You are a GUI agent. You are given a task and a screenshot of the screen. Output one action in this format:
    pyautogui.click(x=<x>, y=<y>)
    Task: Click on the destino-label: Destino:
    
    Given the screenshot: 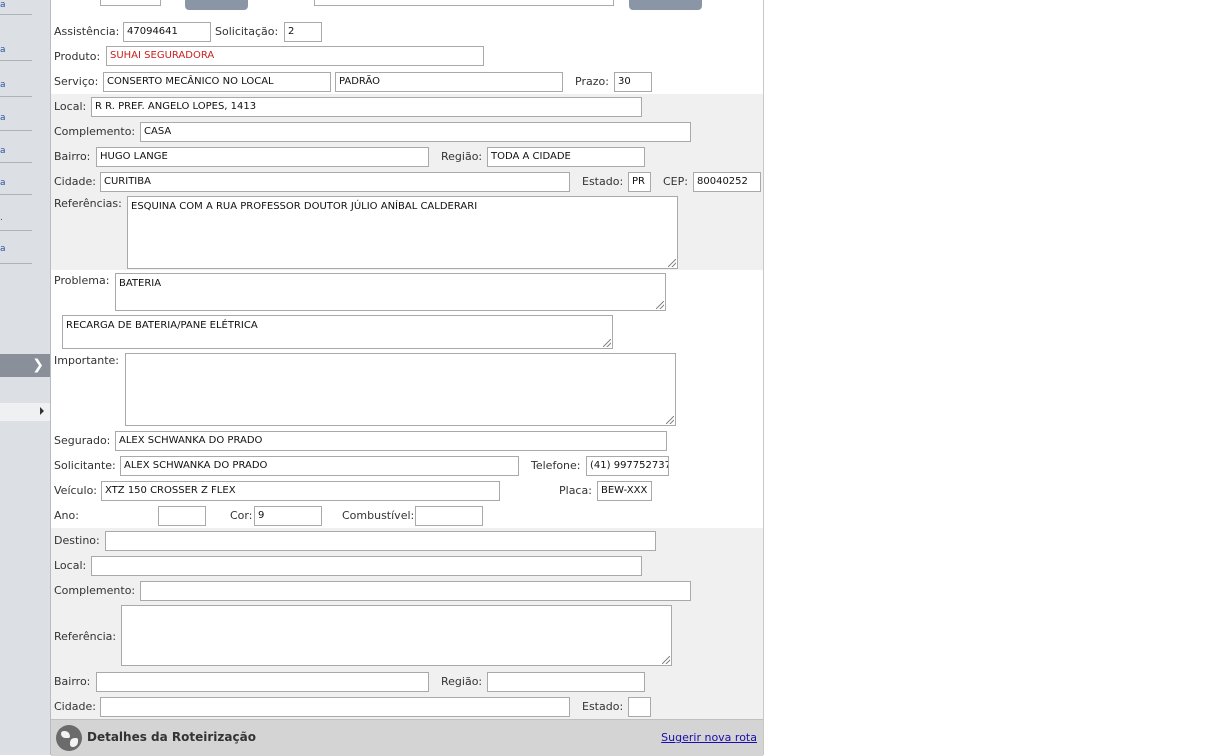 What is the action you would take?
    pyautogui.click(x=77, y=540)
    